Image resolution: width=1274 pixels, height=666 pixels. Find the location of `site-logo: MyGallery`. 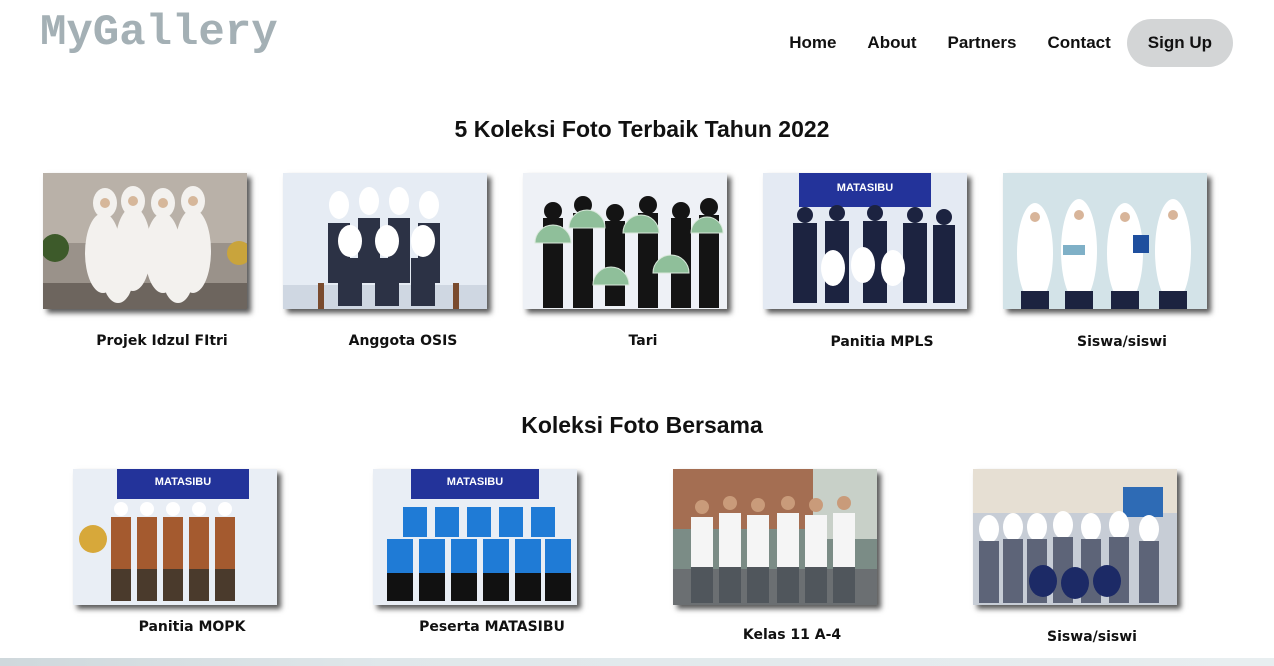

site-logo: MyGallery is located at coordinates (159, 33).